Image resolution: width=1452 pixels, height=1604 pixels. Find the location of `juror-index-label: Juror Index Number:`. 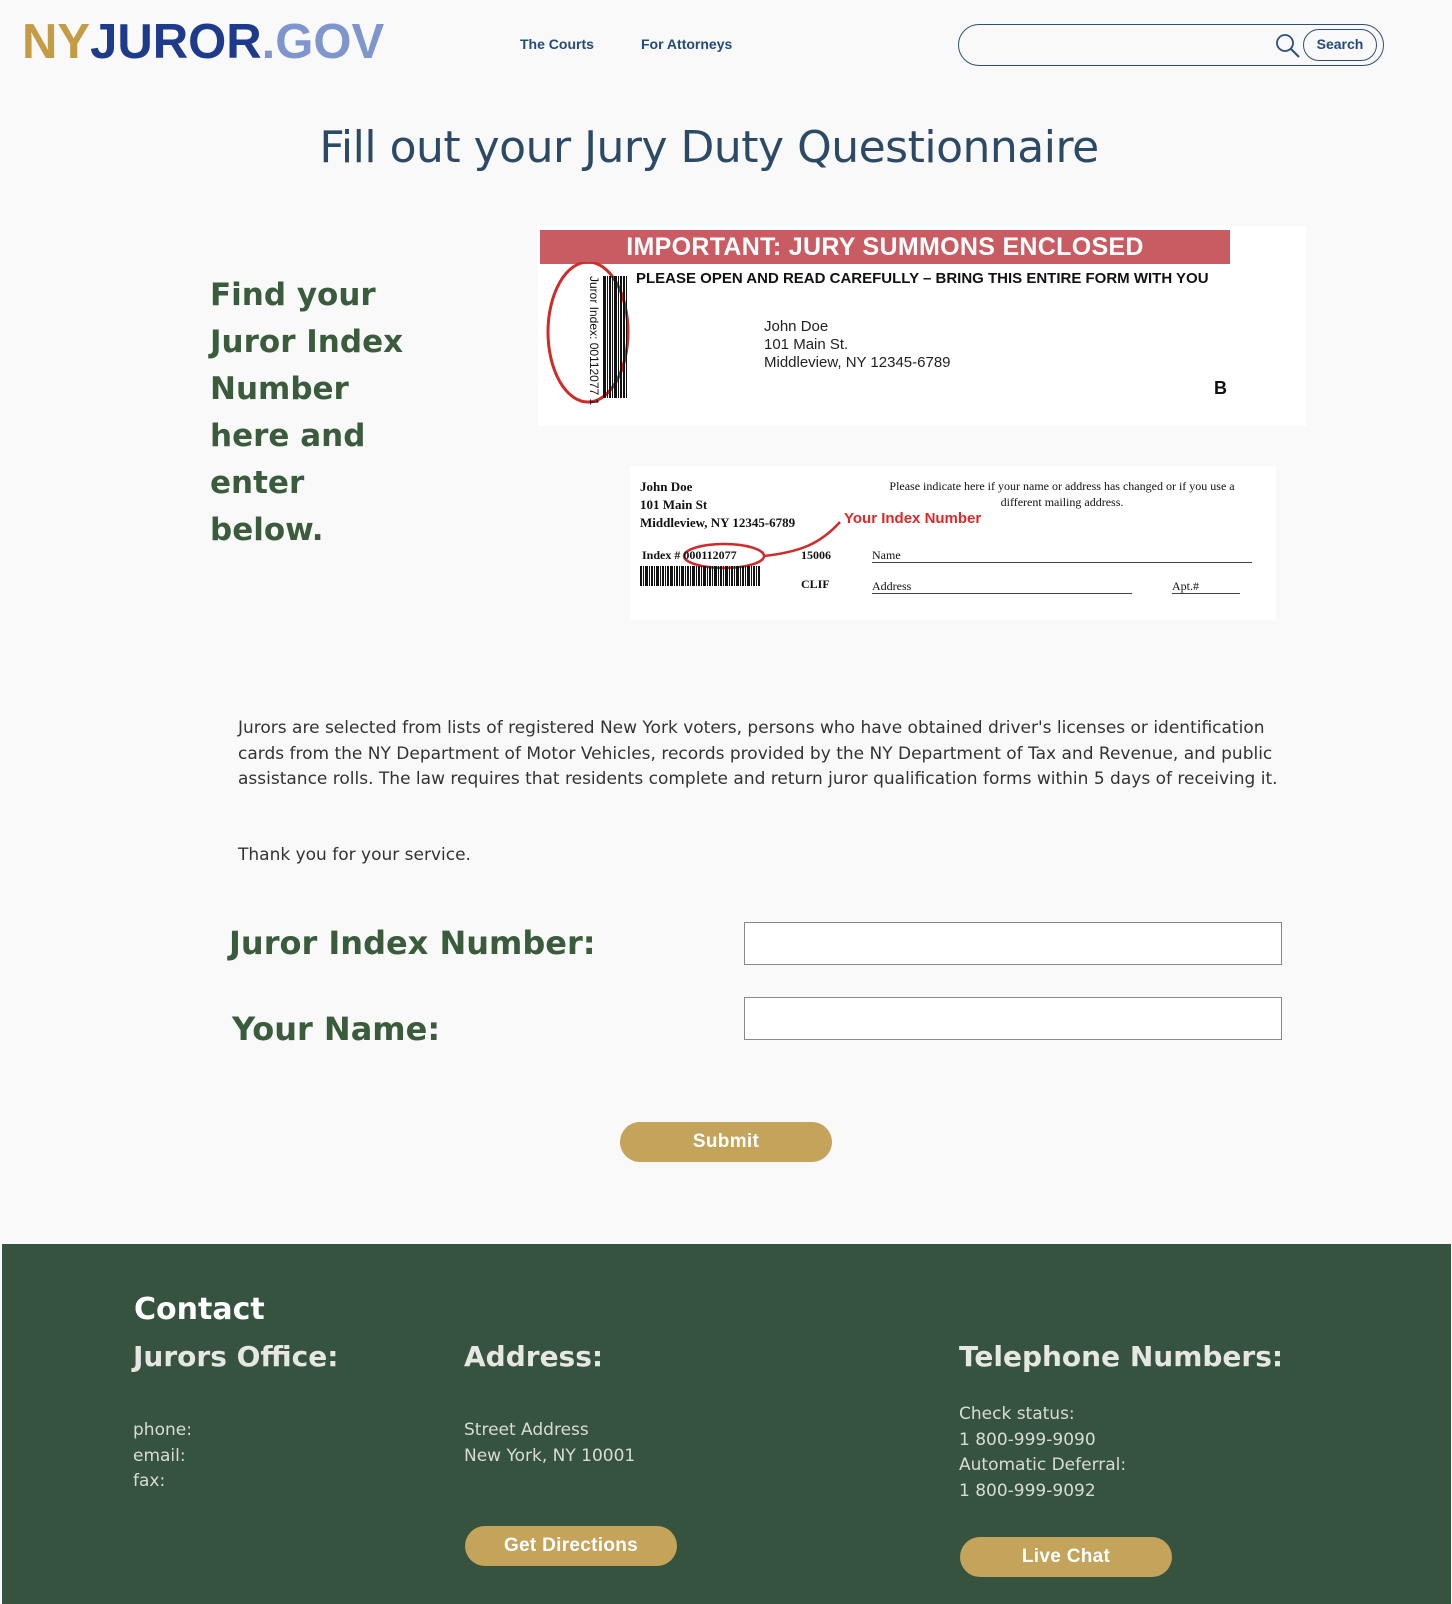

juror-index-label: Juror Index Number: is located at coordinates (412, 943).